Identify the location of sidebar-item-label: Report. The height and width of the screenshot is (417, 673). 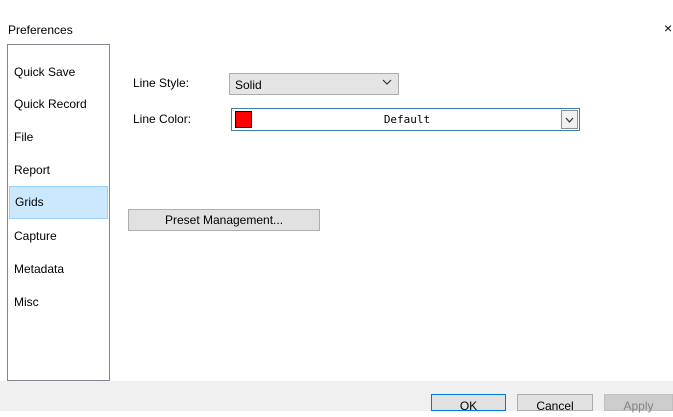
(32, 170).